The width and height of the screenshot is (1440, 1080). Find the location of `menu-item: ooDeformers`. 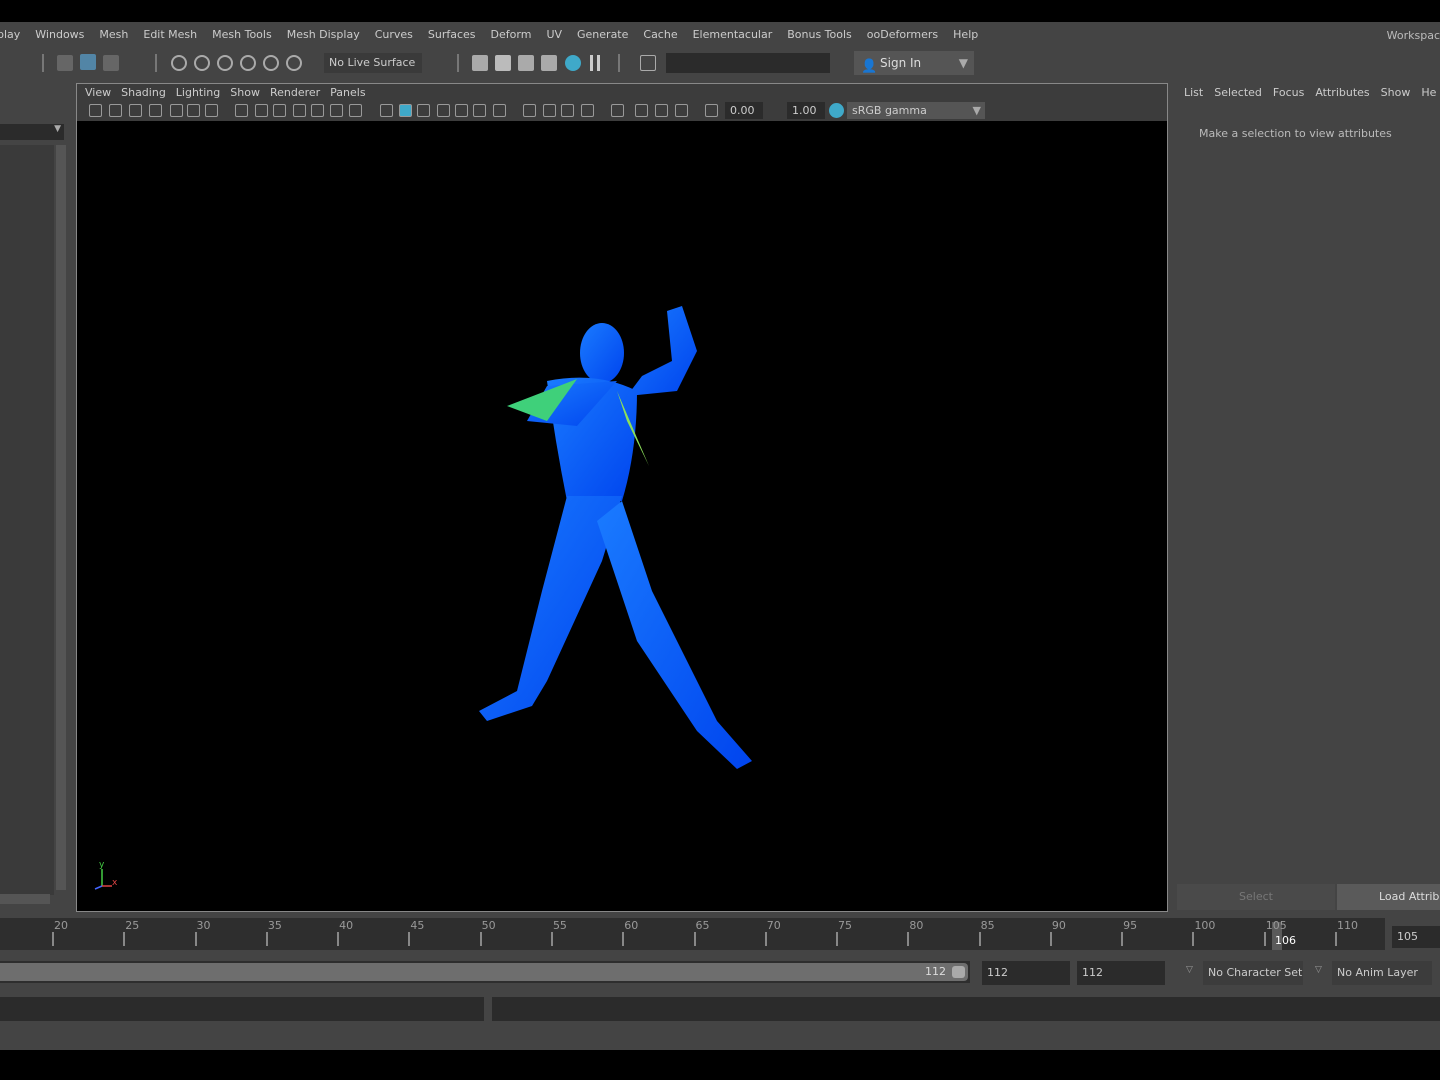

menu-item: ooDeformers is located at coordinates (902, 34).